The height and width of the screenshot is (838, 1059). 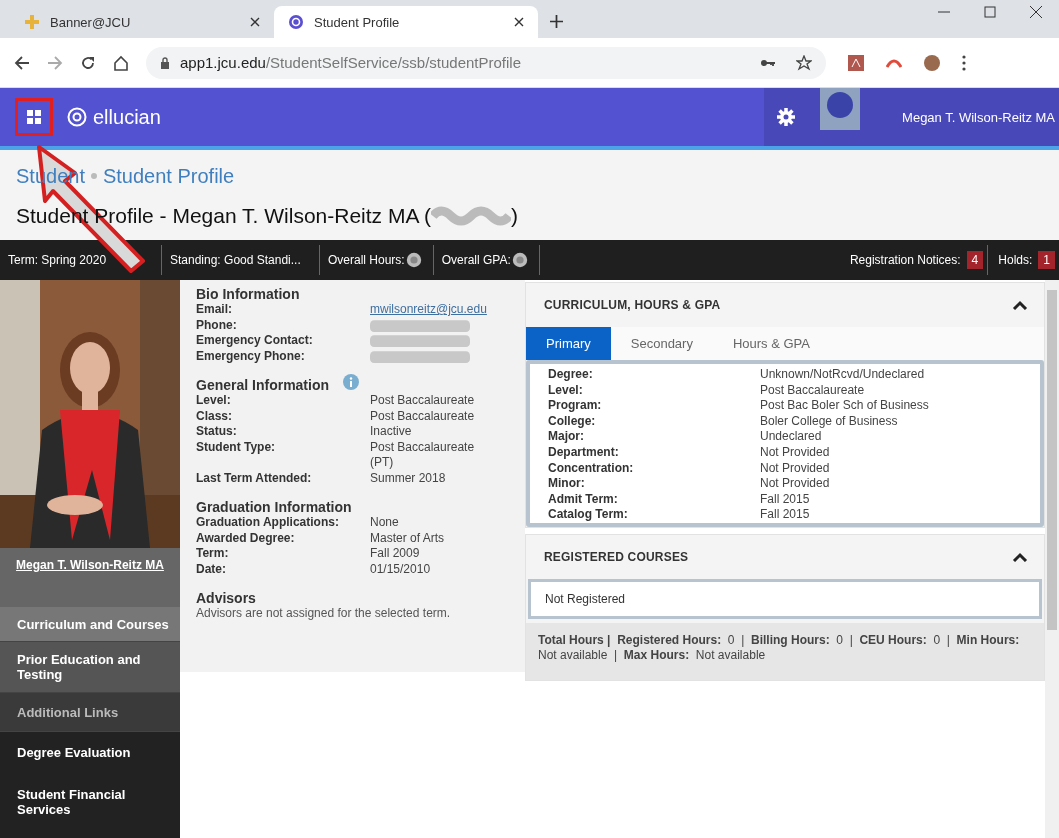 What do you see at coordinates (90, 624) in the screenshot?
I see `sidebar-item: Curriculum and Courses` at bounding box center [90, 624].